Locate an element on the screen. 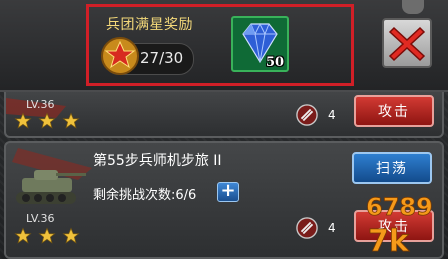  star-count: 27/30 is located at coordinates (162, 58).